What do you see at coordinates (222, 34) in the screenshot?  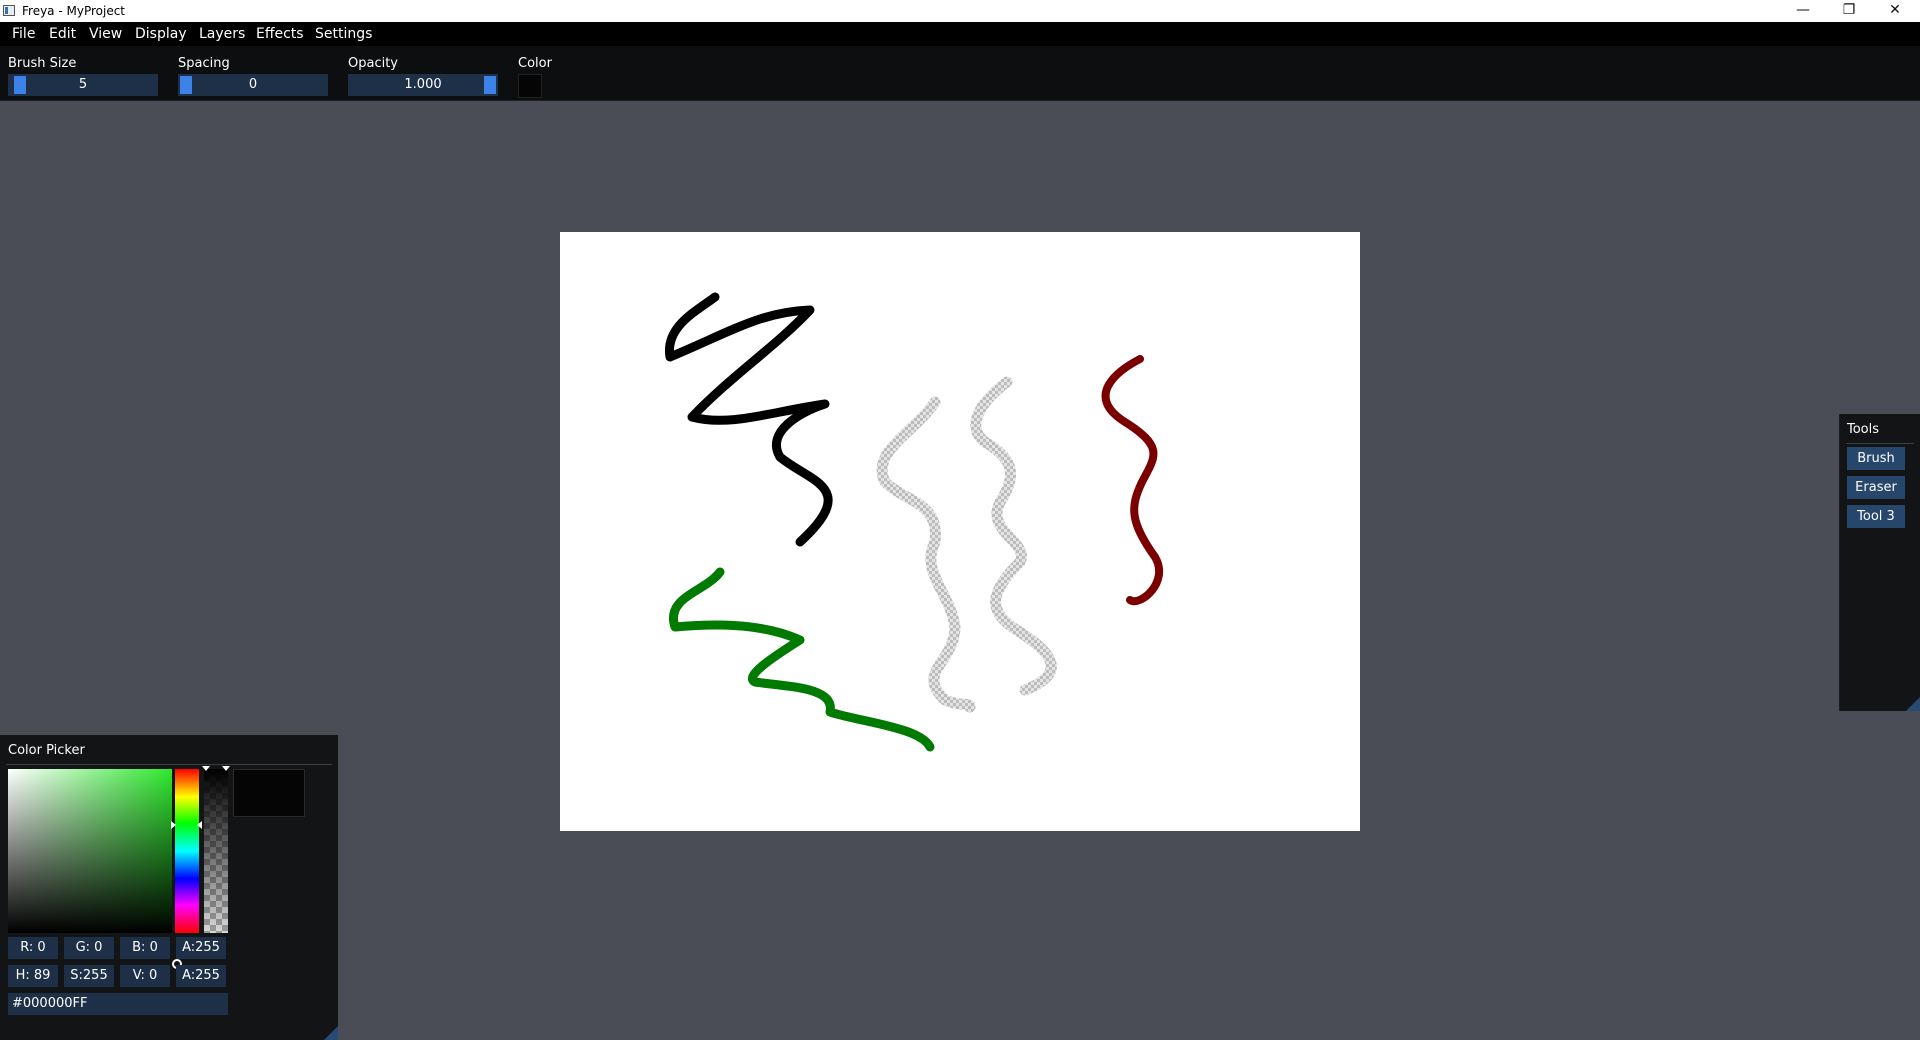 I see `menu-layers: Layers` at bounding box center [222, 34].